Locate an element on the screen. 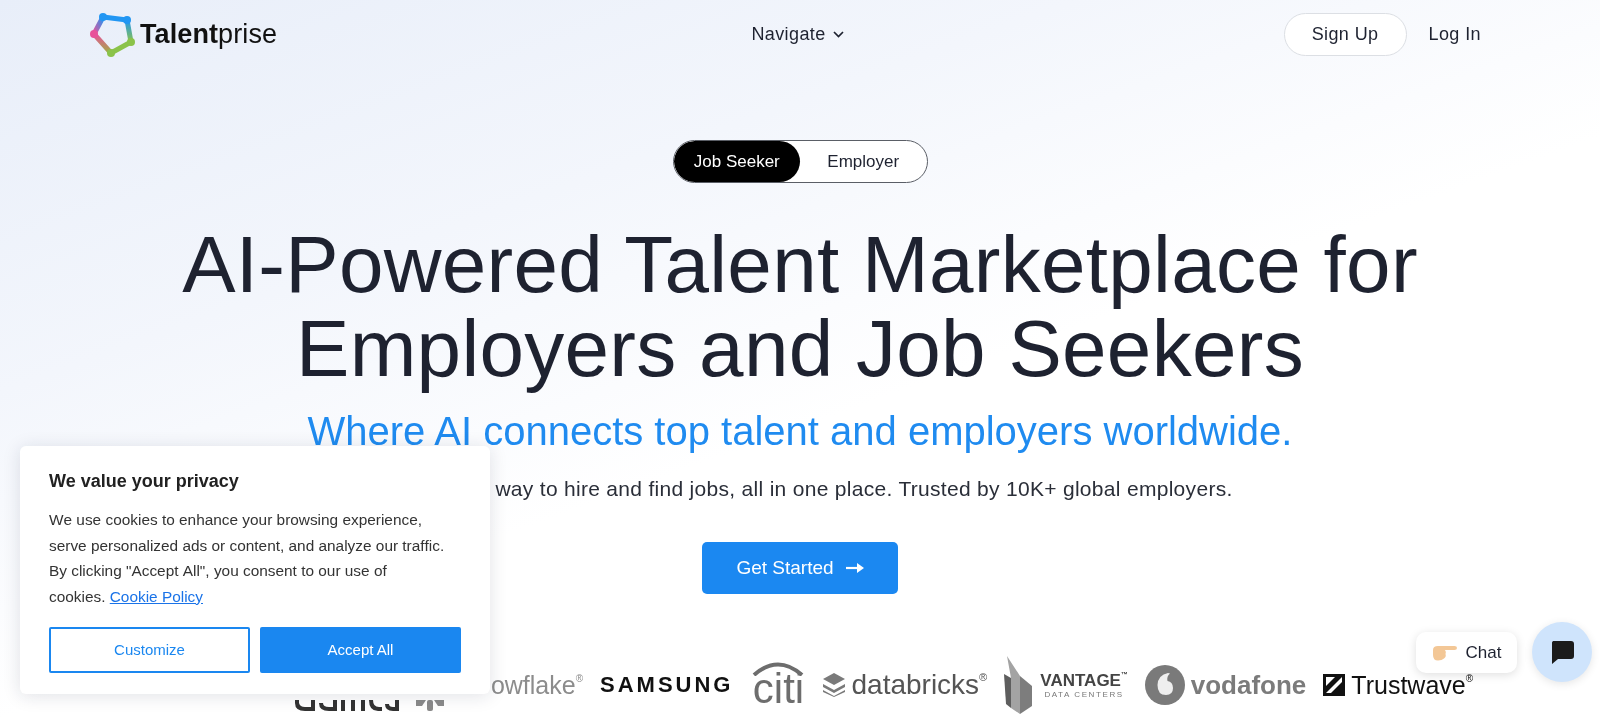 This screenshot has height=726, width=1600. chat-bubble-icon is located at coordinates (1562, 652).